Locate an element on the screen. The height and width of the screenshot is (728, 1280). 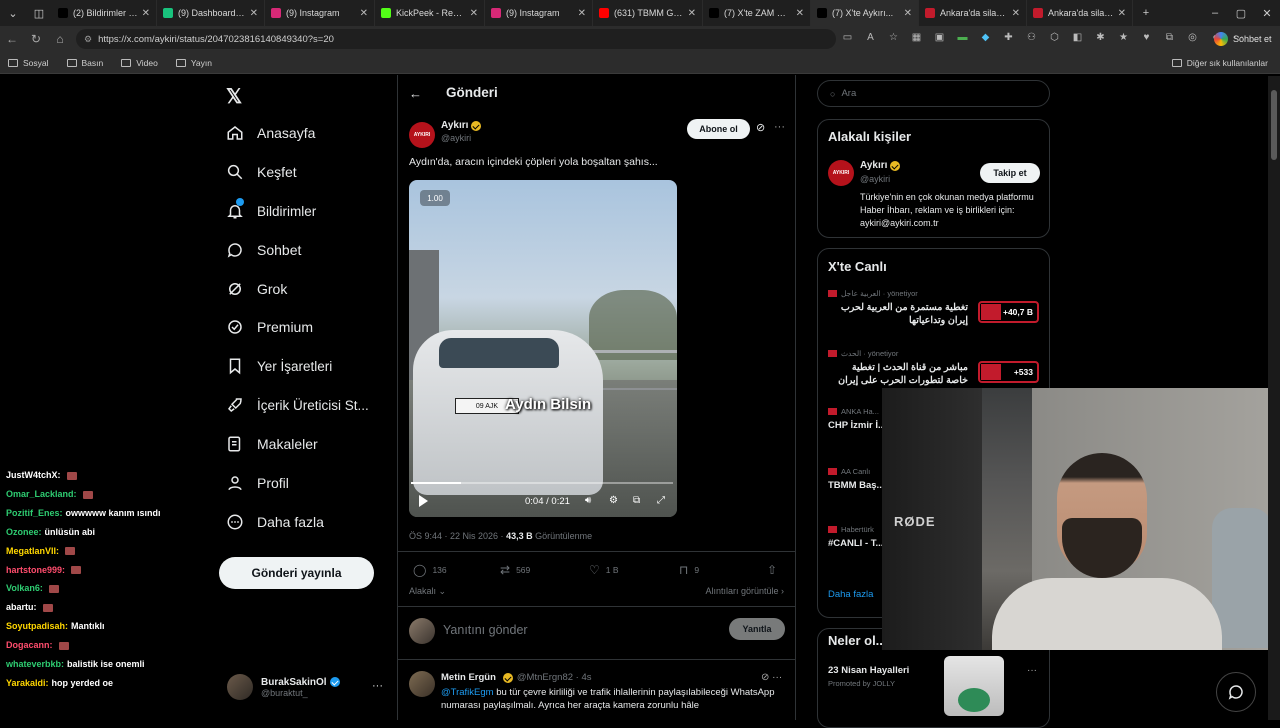
author-avatar: AYKIRI is located at coordinates (422, 135).